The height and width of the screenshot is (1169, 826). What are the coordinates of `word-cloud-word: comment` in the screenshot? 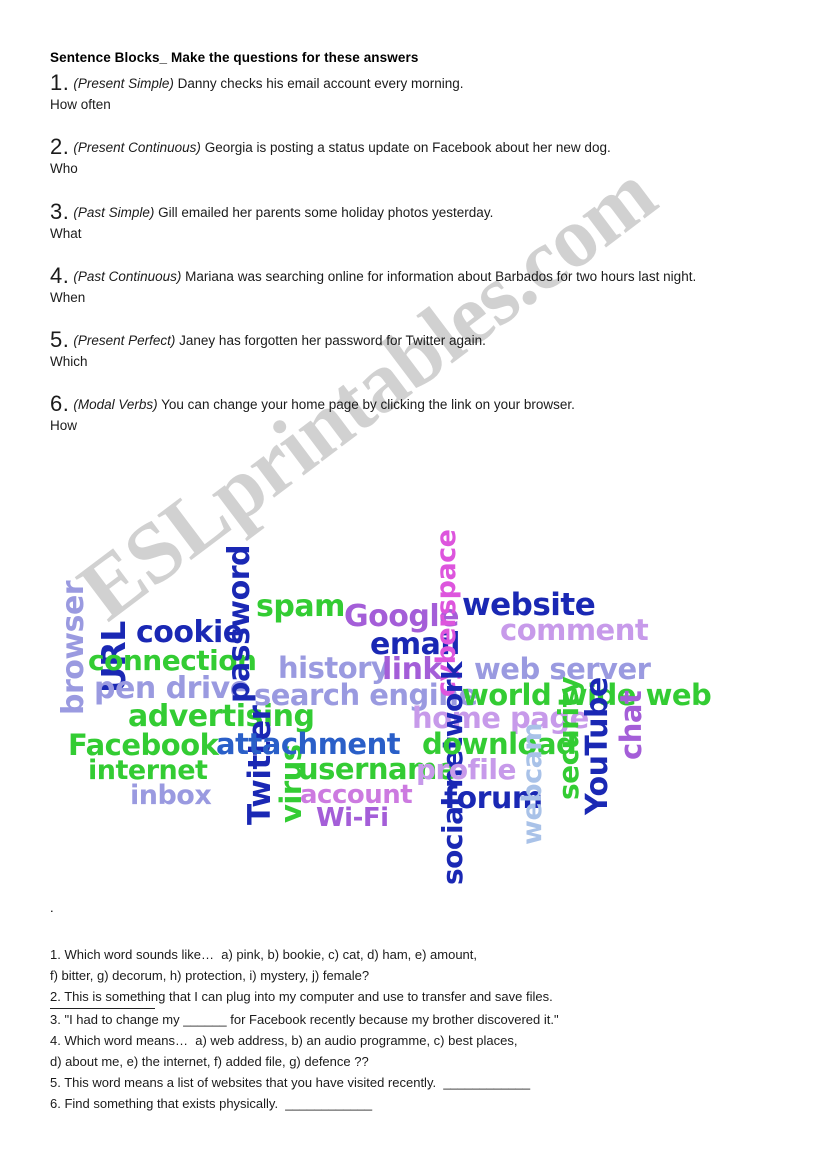 It's located at (574, 630).